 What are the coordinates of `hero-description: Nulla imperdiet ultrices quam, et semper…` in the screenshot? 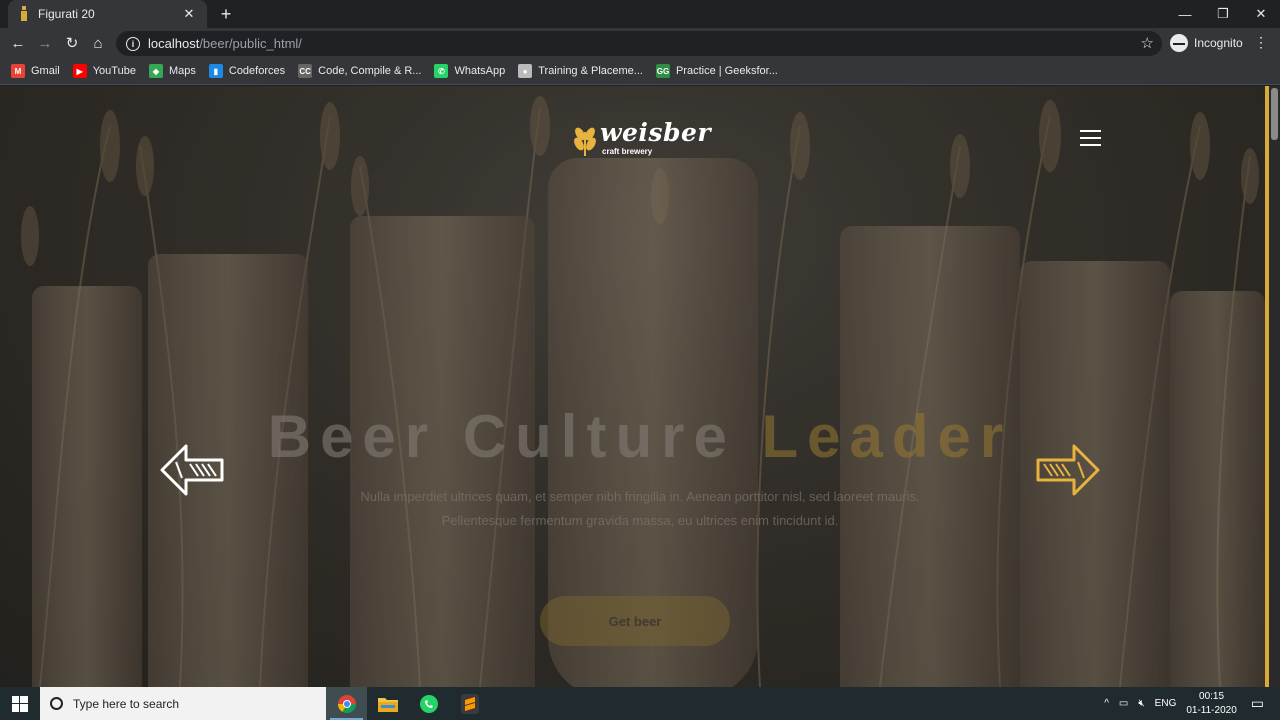 It's located at (640, 508).